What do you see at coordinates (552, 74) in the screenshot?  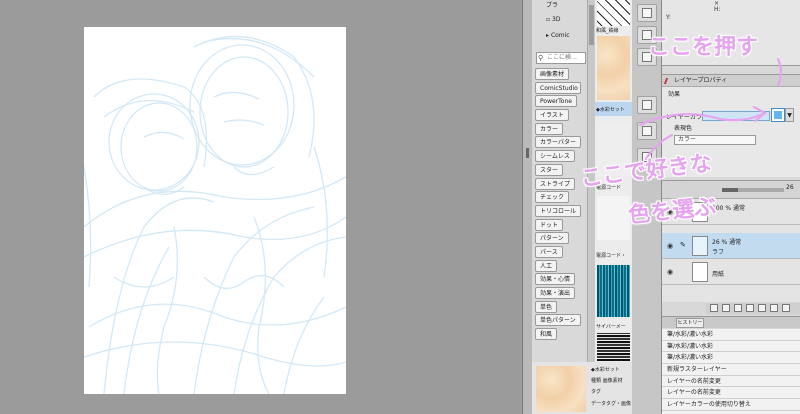 I see `tag-button: 画像素材` at bounding box center [552, 74].